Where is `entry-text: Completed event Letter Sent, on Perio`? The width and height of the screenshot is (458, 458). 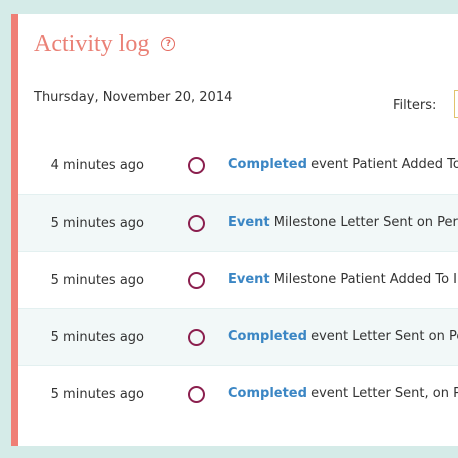 entry-text: Completed event Letter Sent, on Perio is located at coordinates (343, 393).